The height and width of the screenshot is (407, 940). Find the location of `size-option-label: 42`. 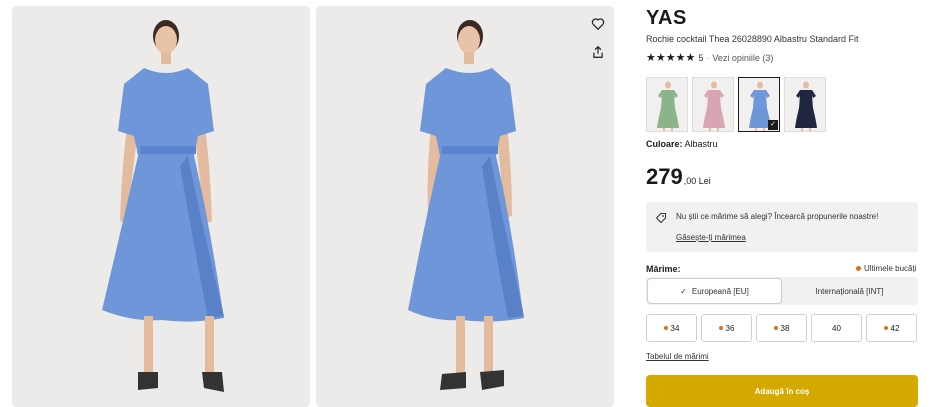

size-option-label: 42 is located at coordinates (895, 328).